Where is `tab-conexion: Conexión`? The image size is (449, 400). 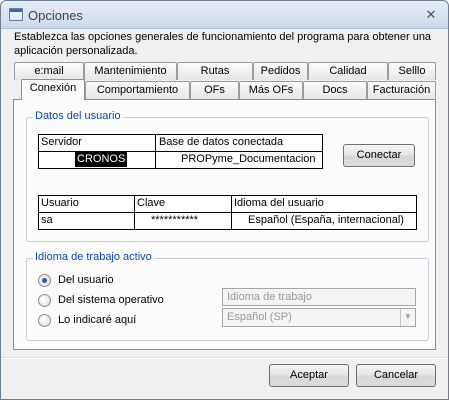
tab-conexion: Conexión is located at coordinates (53, 89).